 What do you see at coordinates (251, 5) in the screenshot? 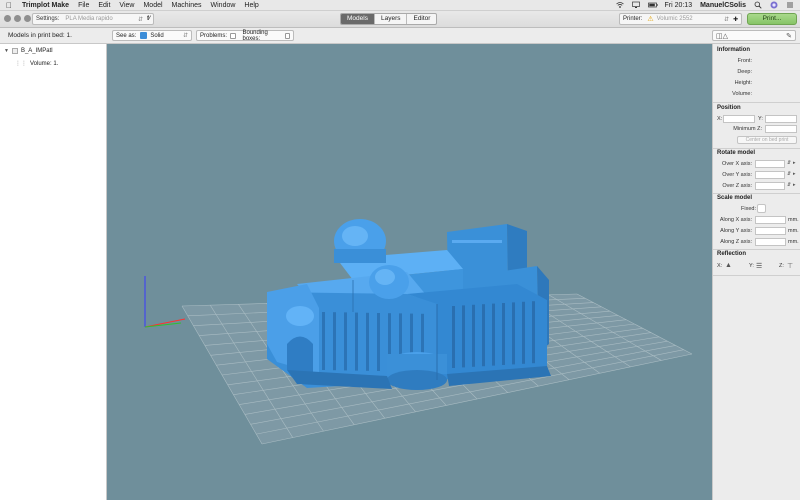
I see `menu-help: Help` at bounding box center [251, 5].